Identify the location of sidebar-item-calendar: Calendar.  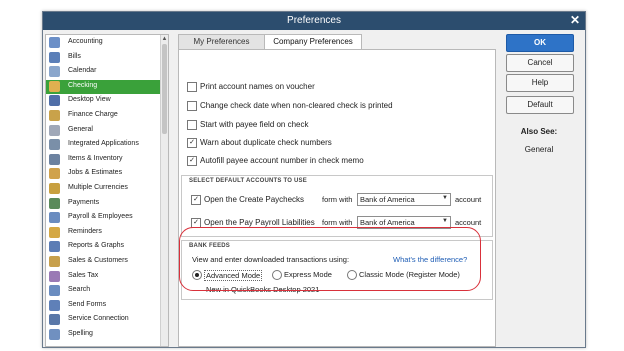
(104, 72).